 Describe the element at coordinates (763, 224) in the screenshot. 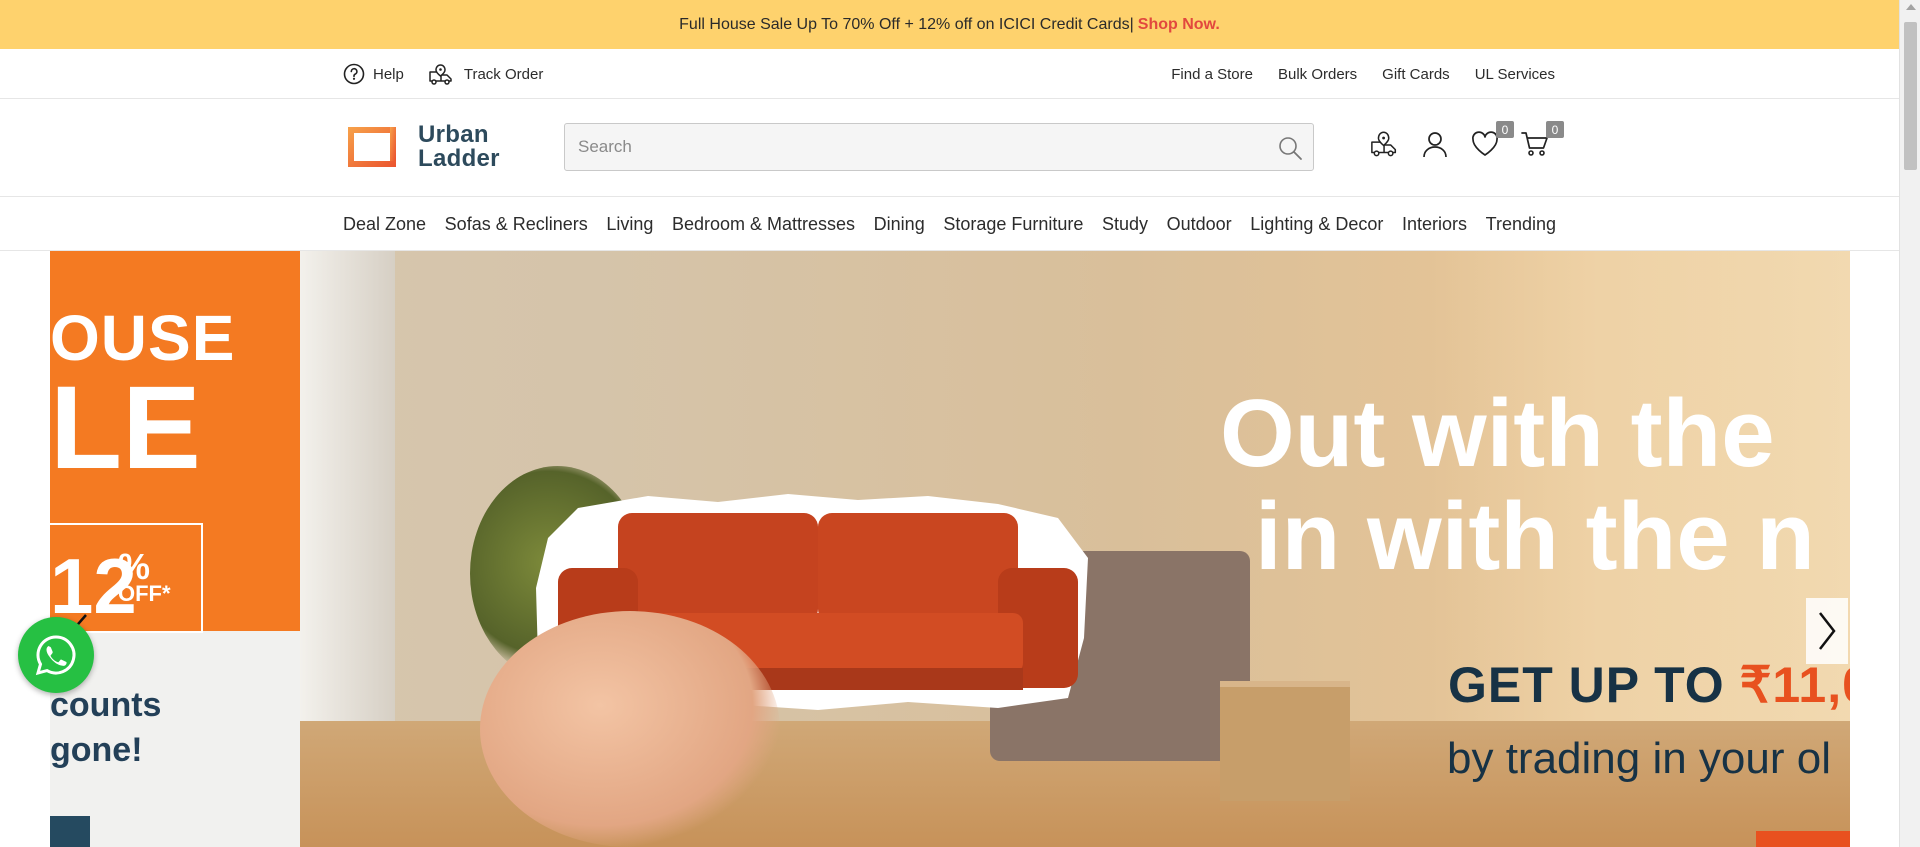

I see `nav-item-bedroom-mattresses: Bedroom & Mattresses` at that location.